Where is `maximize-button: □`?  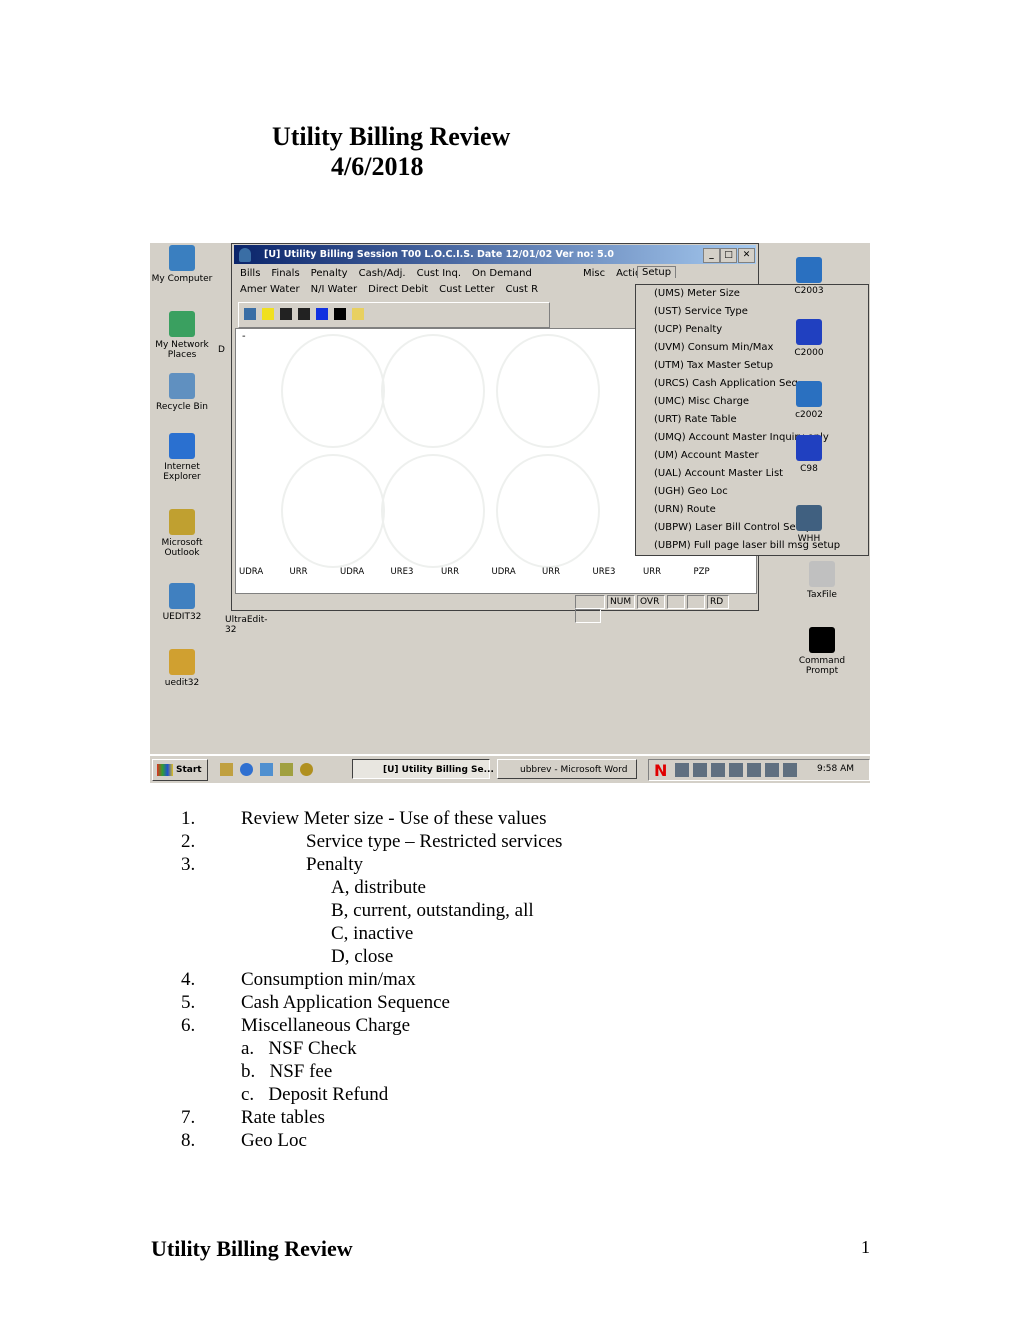 maximize-button: □ is located at coordinates (728, 255).